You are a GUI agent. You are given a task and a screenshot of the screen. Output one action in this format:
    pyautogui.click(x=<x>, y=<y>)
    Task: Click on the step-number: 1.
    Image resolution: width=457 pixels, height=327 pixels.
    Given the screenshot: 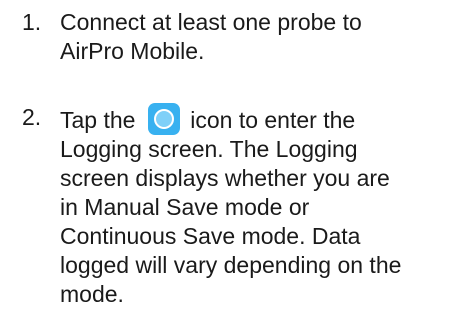 What is the action you would take?
    pyautogui.click(x=32, y=22)
    